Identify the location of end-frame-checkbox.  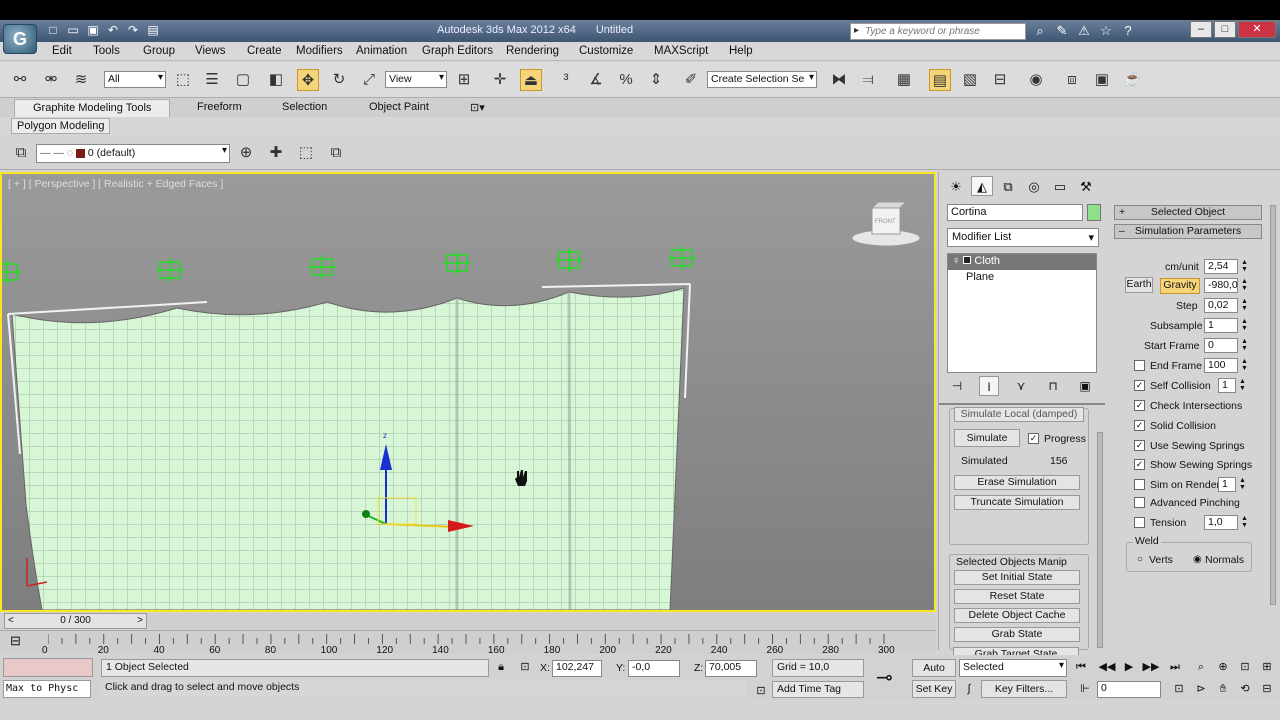
(1139, 365).